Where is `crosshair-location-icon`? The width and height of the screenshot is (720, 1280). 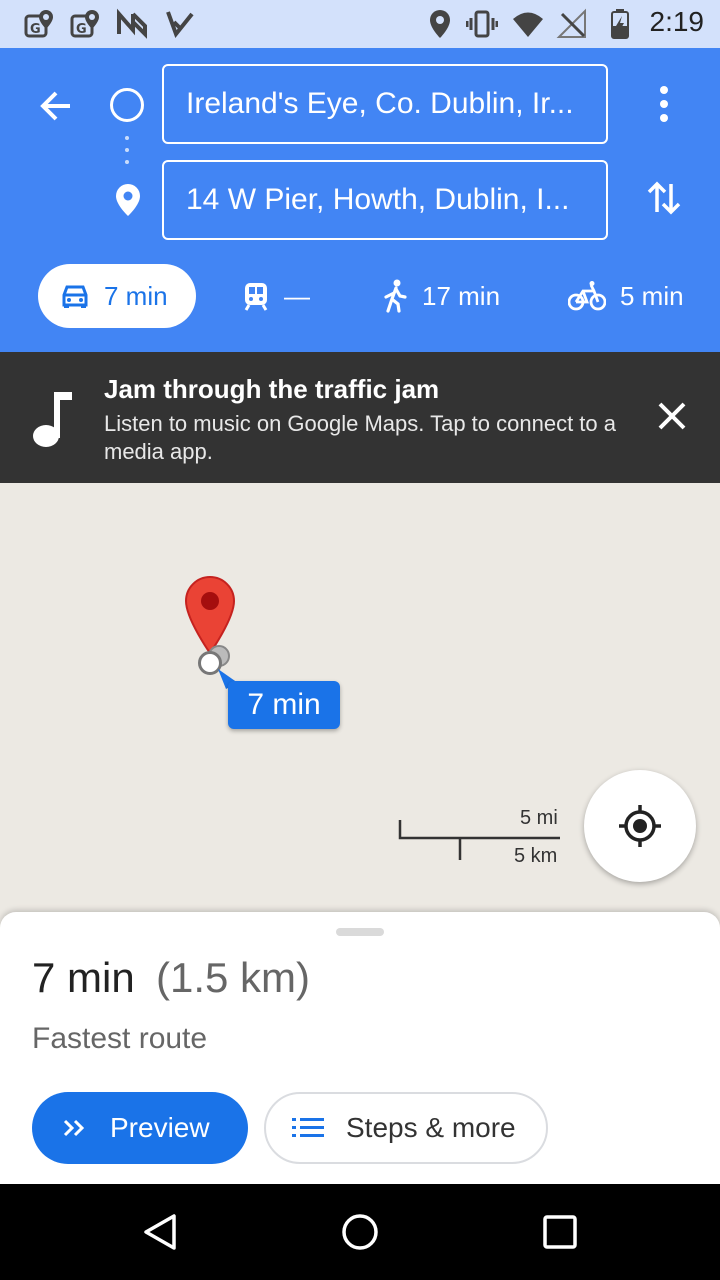
crosshair-location-icon is located at coordinates (640, 826).